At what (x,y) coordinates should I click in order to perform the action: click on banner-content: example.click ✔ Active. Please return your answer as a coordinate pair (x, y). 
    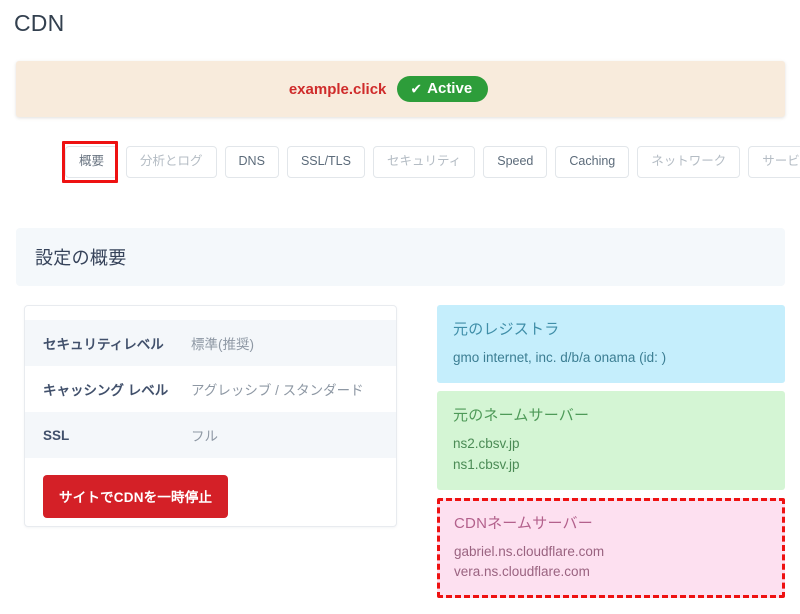
    Looking at the image, I should click on (388, 89).